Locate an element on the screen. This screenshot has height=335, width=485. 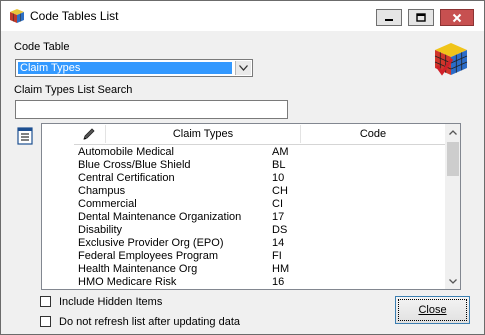
claim-type-name: HMO Medicare Risk is located at coordinates (127, 282).